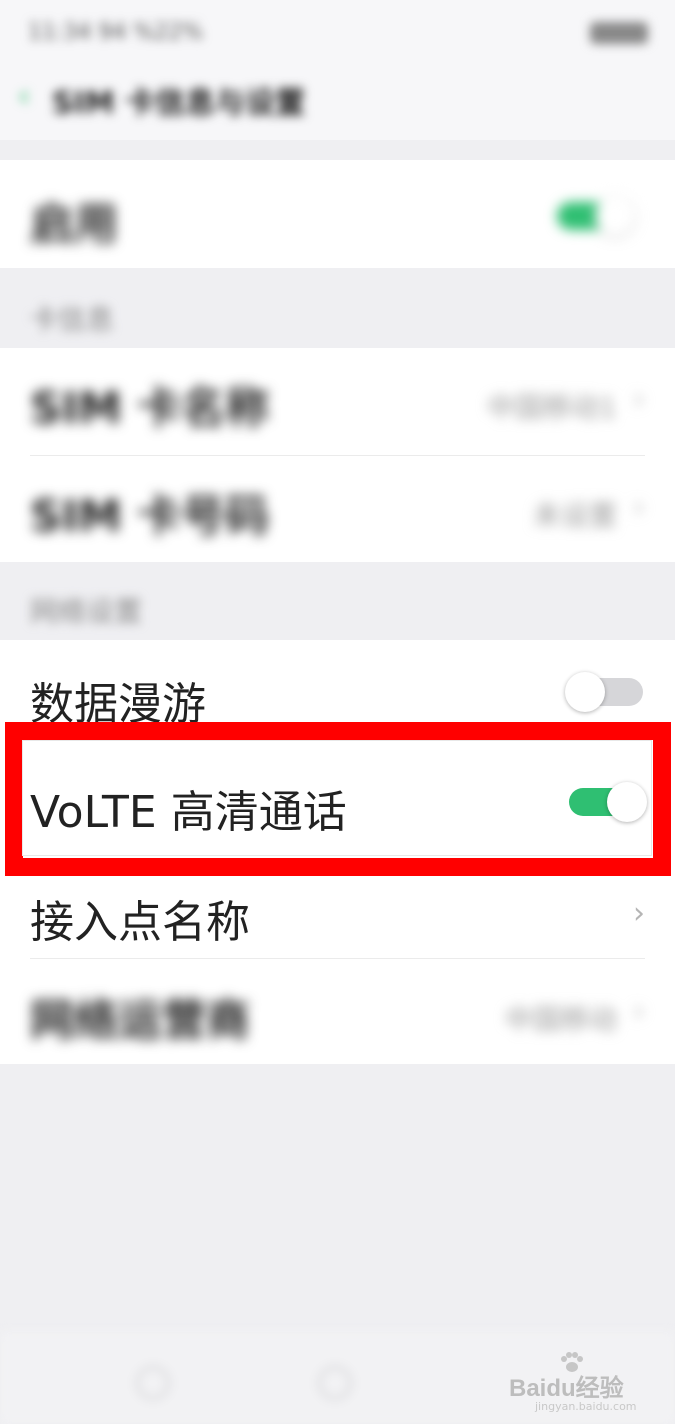 The height and width of the screenshot is (1424, 675). Describe the element at coordinates (552, 407) in the screenshot. I see `sim-name-value: 中国移动1` at that location.